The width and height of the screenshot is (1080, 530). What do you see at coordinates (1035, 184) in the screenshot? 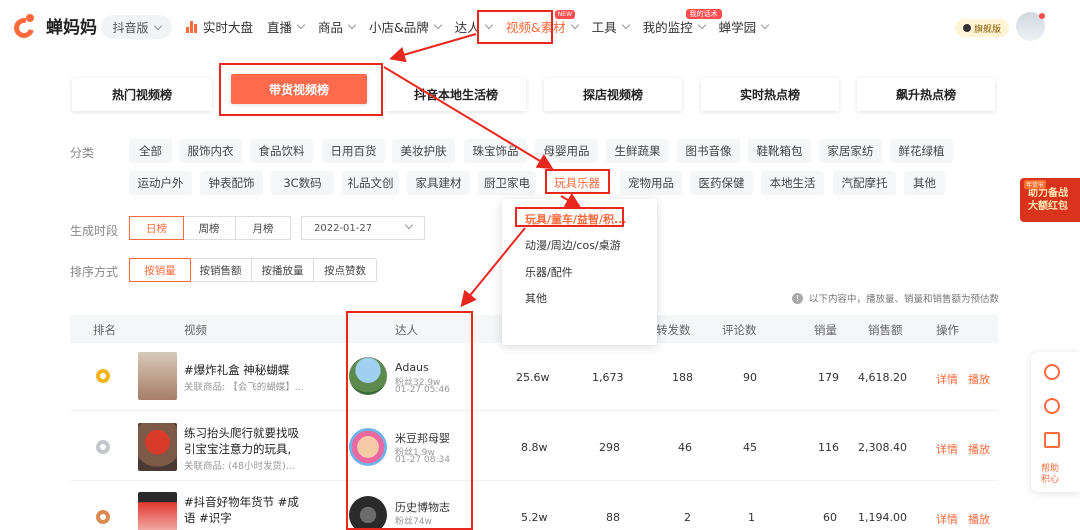
I see `banner-tag: 年货节` at bounding box center [1035, 184].